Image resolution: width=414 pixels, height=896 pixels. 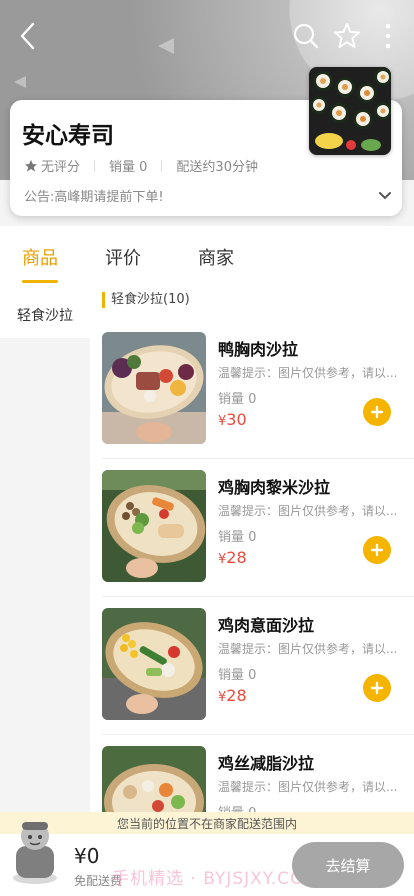 I want to click on sidebar-item-light-salad: 轻食沙拉, so click(x=45, y=315).